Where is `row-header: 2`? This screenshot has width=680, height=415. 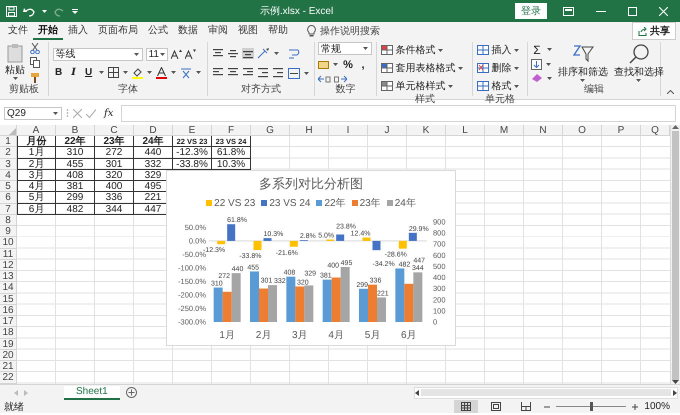
row-header: 2 is located at coordinates (8, 152).